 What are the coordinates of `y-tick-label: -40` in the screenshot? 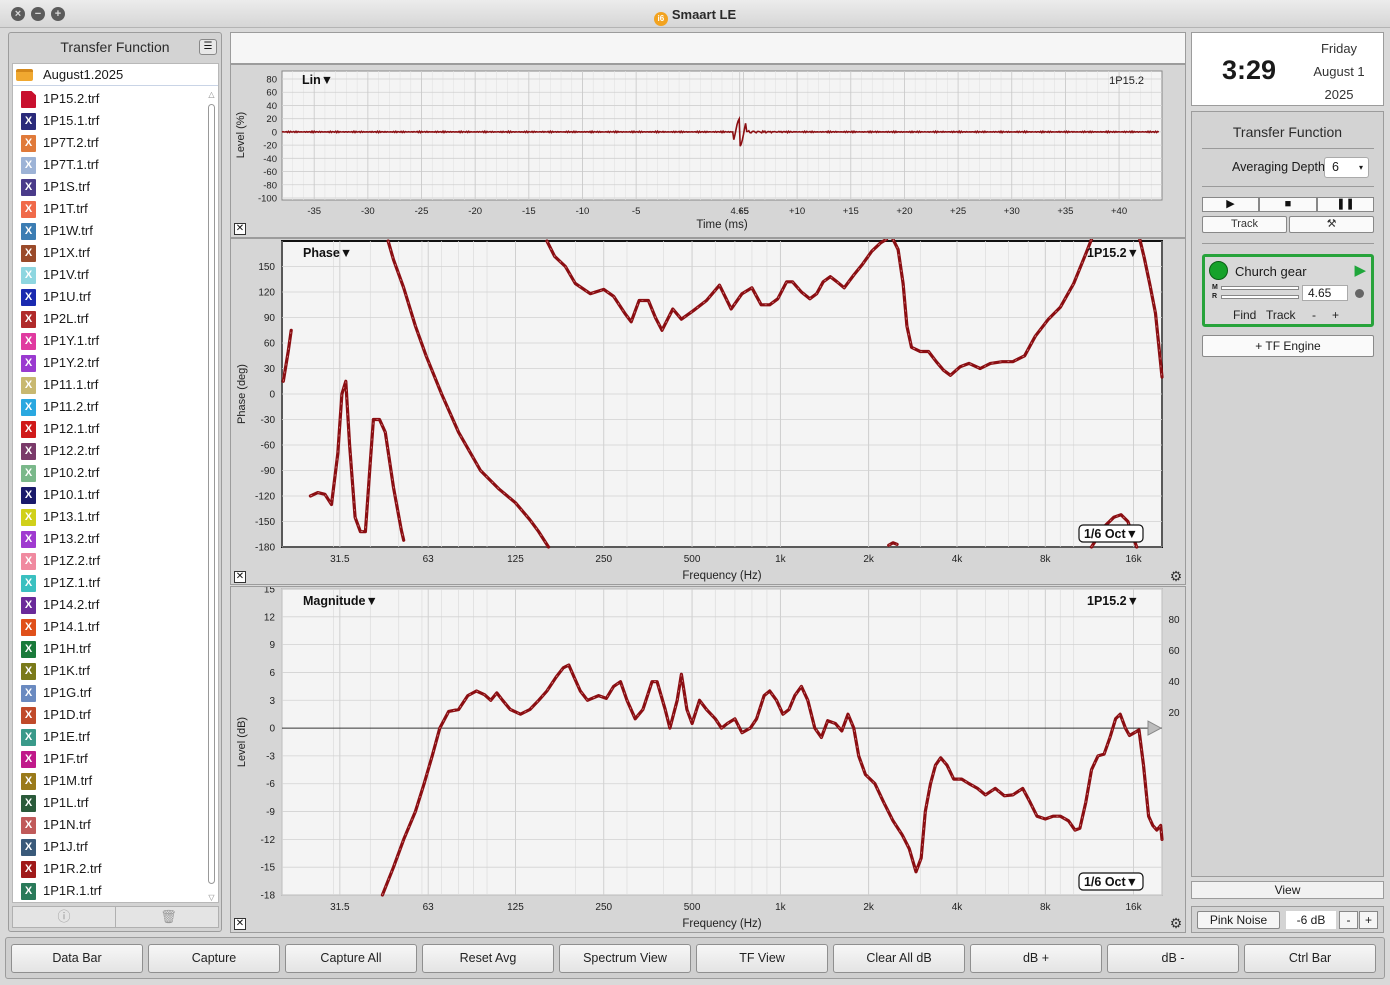 It's located at (270, 159).